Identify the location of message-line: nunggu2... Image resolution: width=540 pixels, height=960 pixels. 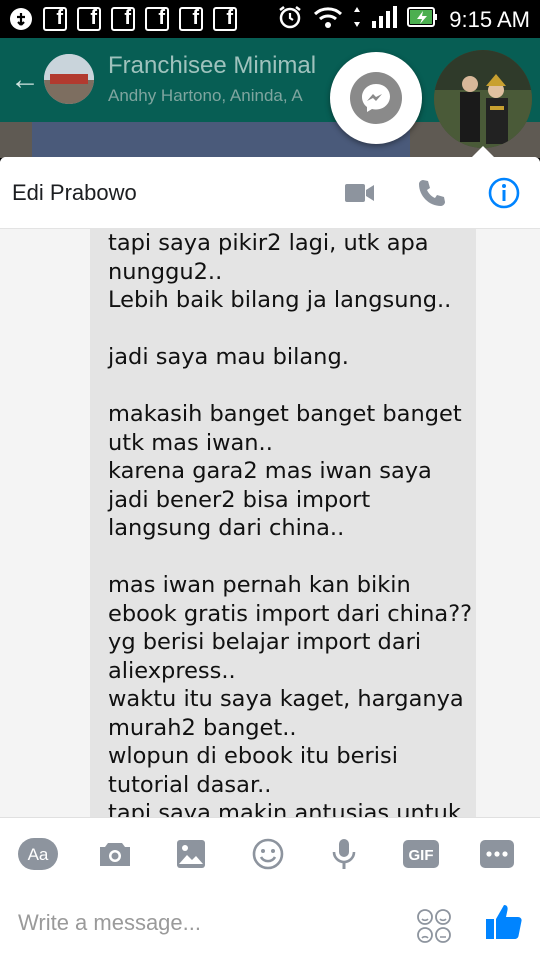
(165, 271).